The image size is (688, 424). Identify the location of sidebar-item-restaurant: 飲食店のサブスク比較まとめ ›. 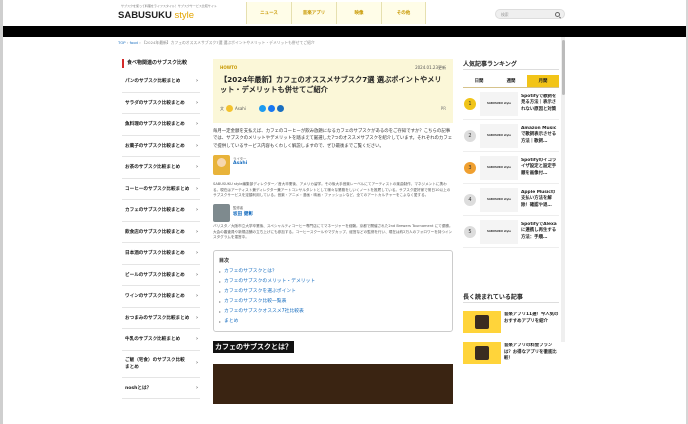
(161, 232).